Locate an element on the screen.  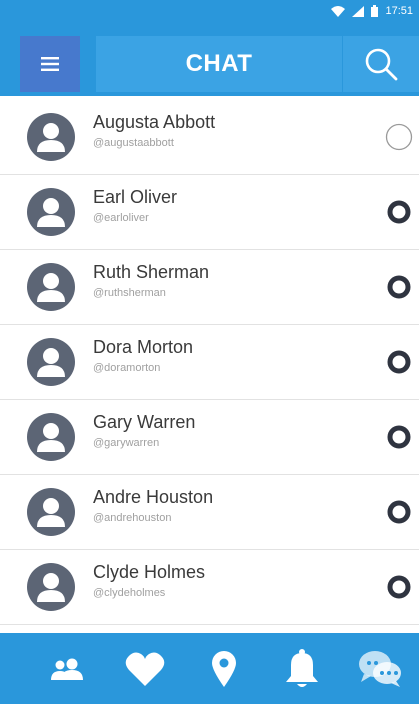
nav-favorites-button is located at coordinates (145, 669).